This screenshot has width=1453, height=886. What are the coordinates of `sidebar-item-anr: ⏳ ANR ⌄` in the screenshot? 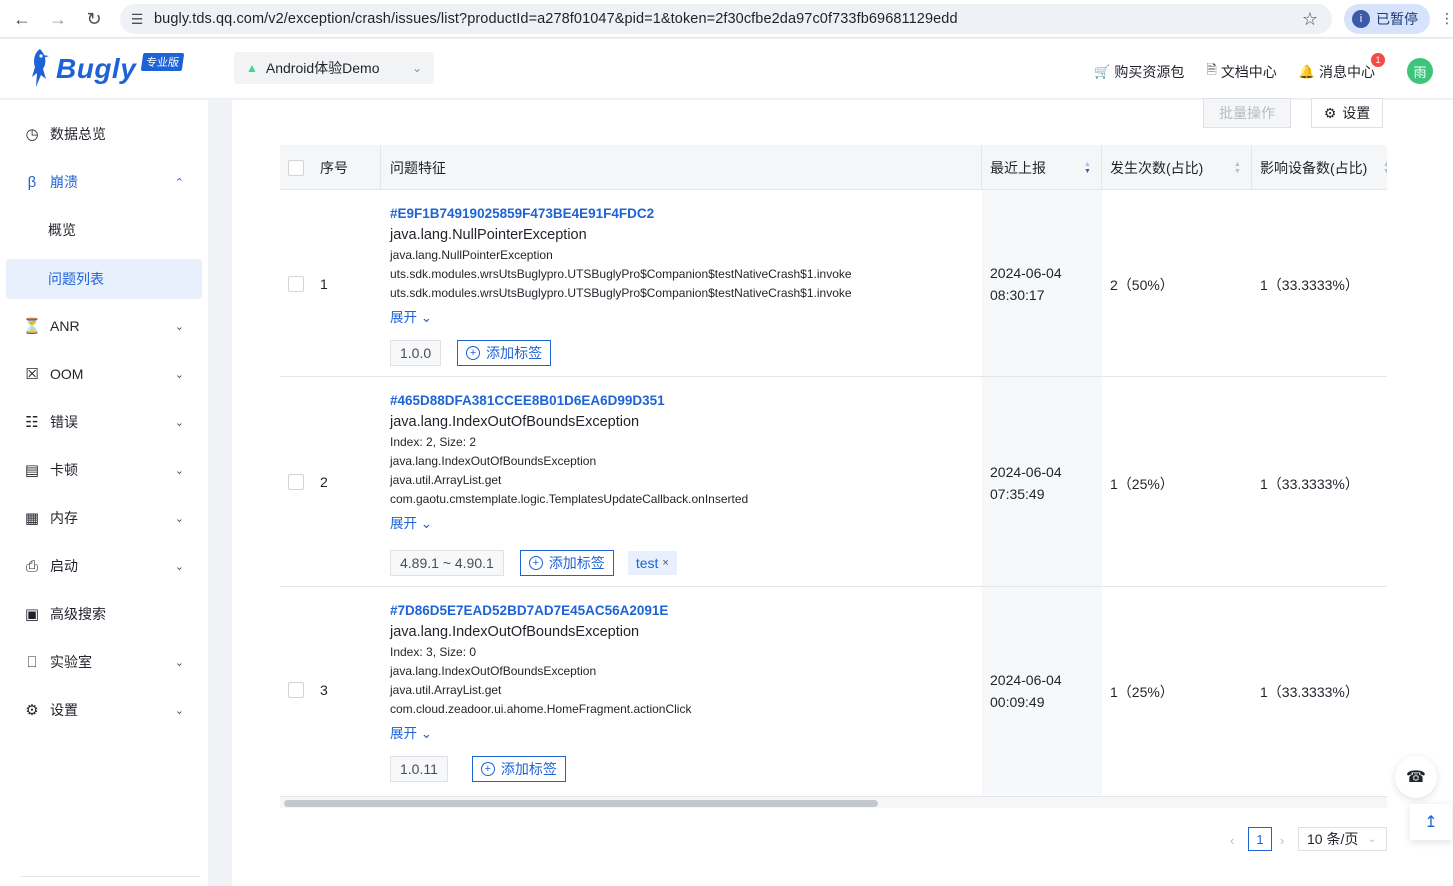 It's located at (104, 326).